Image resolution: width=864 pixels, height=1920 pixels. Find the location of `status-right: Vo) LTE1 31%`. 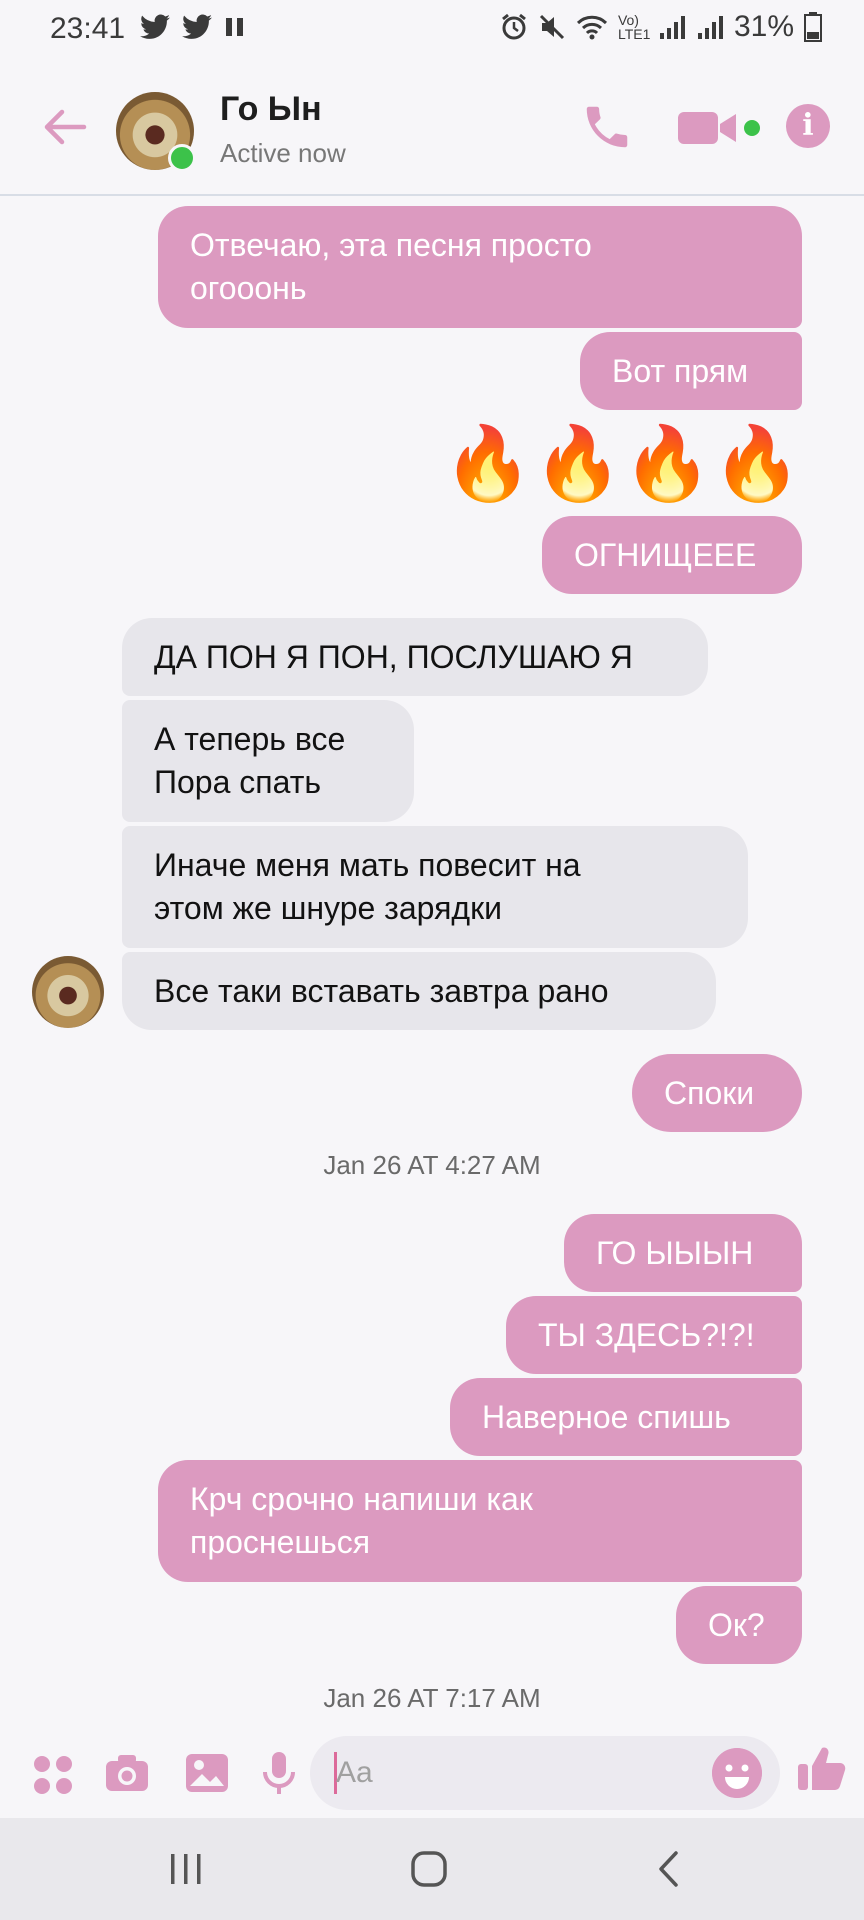

status-right: Vo) LTE1 31% is located at coordinates (661, 27).